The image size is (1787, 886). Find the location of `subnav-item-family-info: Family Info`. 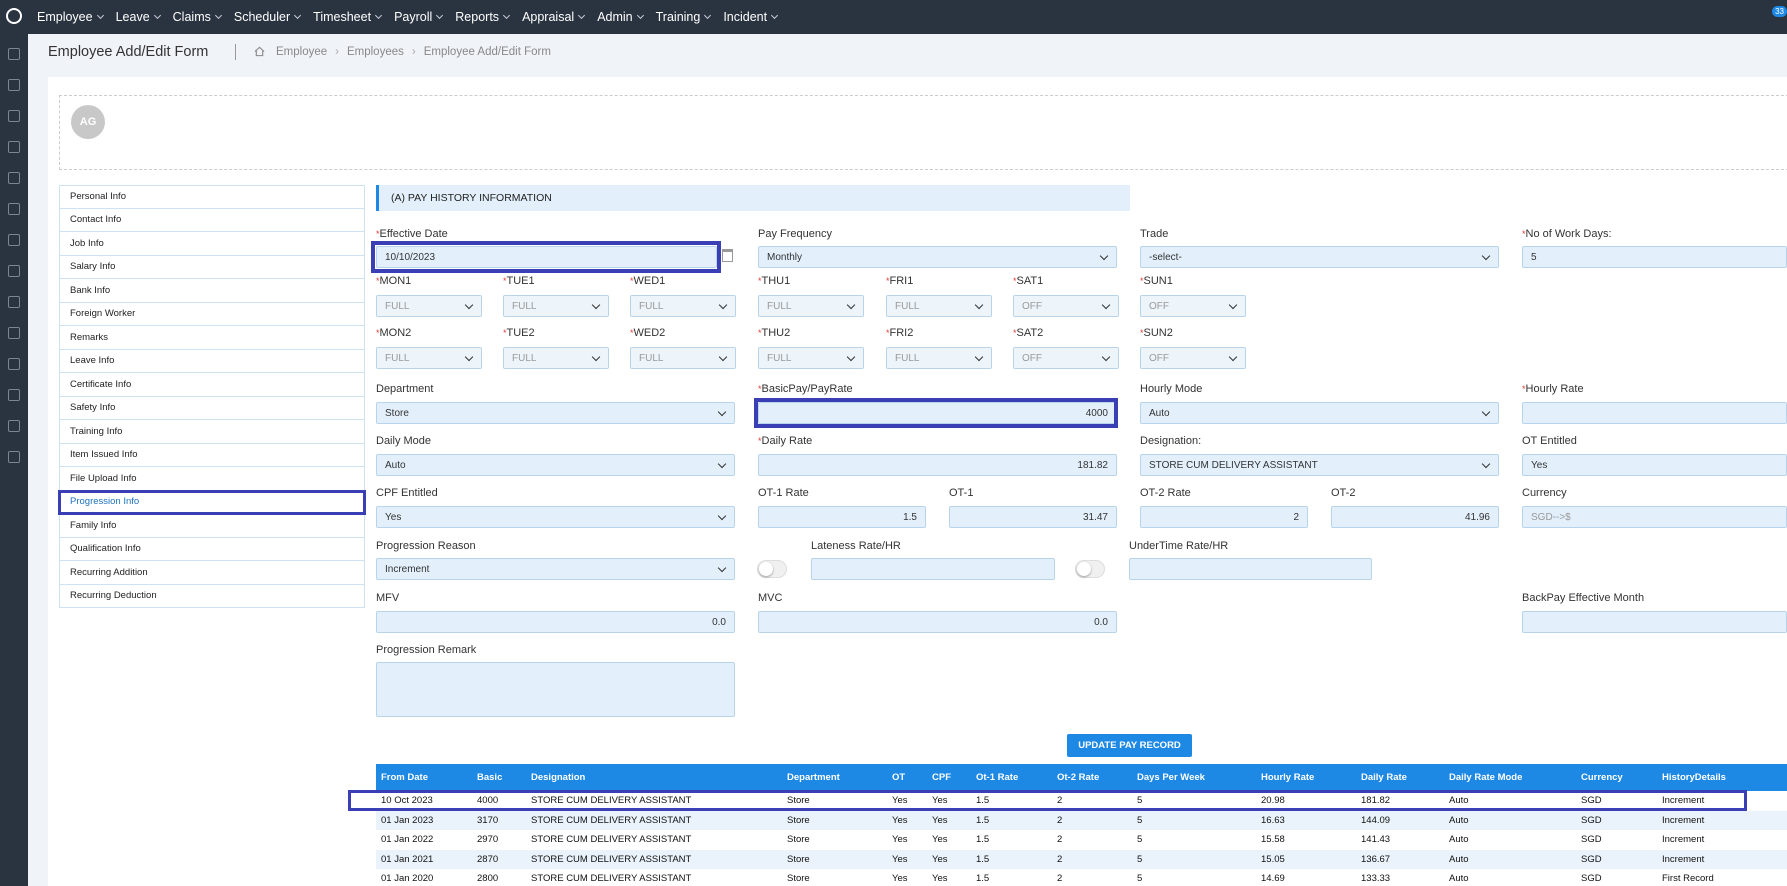

subnav-item-family-info: Family Info is located at coordinates (212, 526).